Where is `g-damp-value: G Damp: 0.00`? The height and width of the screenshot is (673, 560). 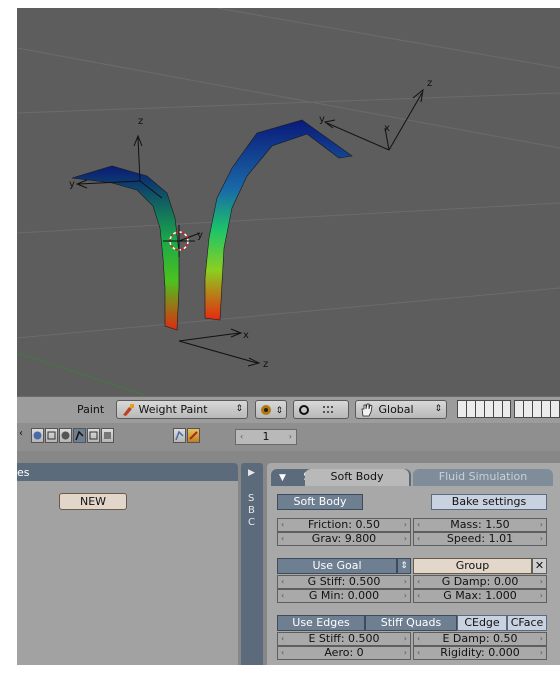
g-damp-value: G Damp: 0.00 is located at coordinates (480, 581).